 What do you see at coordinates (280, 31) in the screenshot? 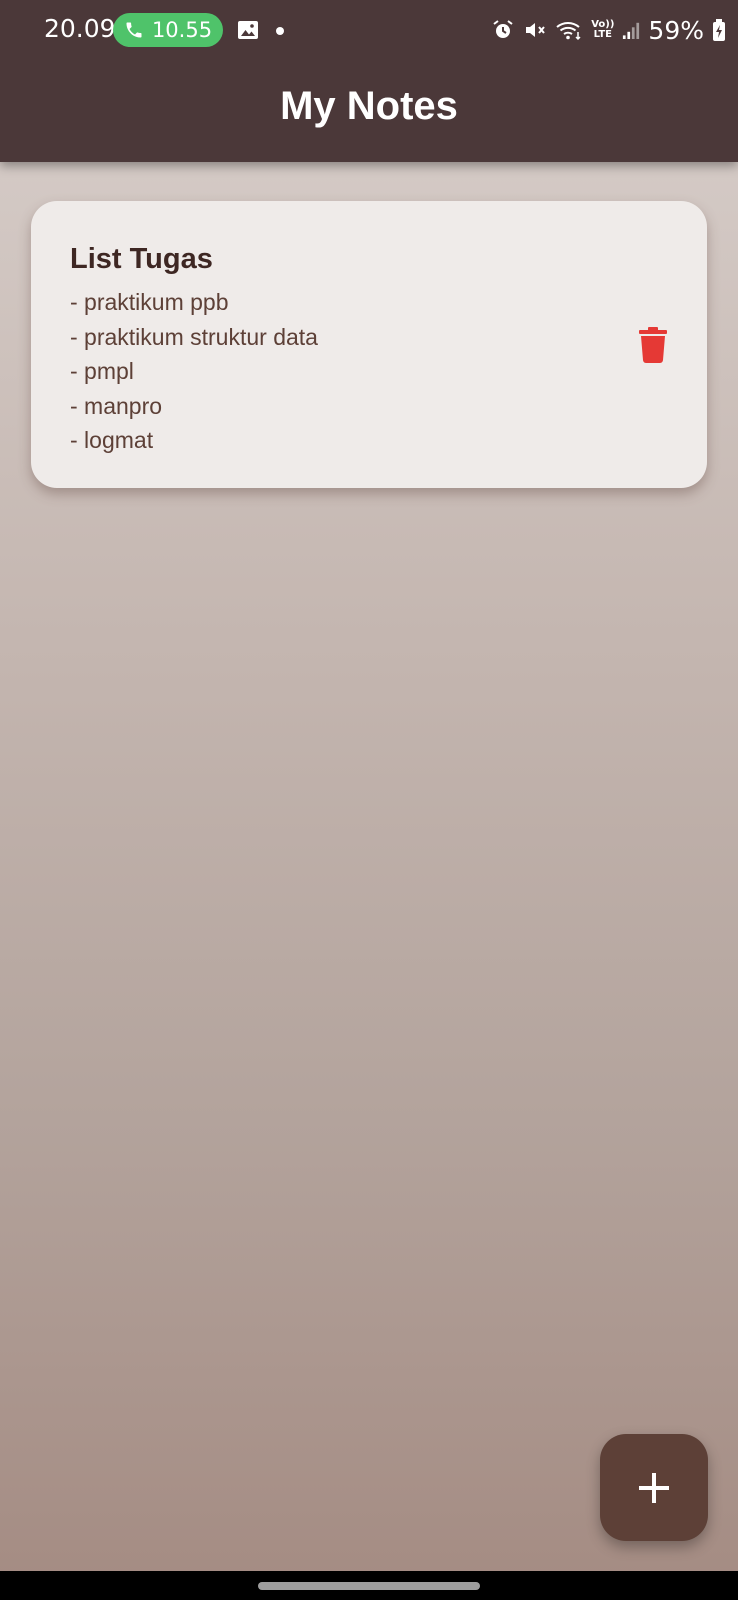
I see `notification-dot-icon` at bounding box center [280, 31].